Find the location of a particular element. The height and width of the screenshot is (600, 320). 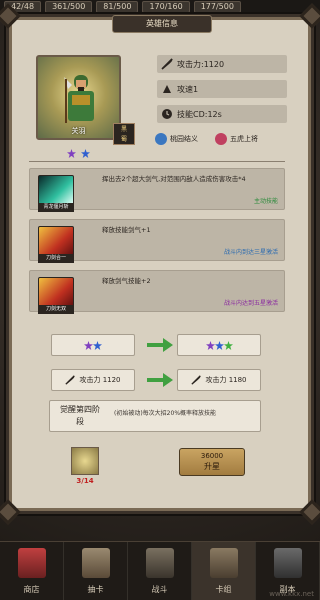

awakening-panel: 觉醒第四阶段 (初始被动)每次大招20%概率释放技能 is located at coordinates (155, 416).